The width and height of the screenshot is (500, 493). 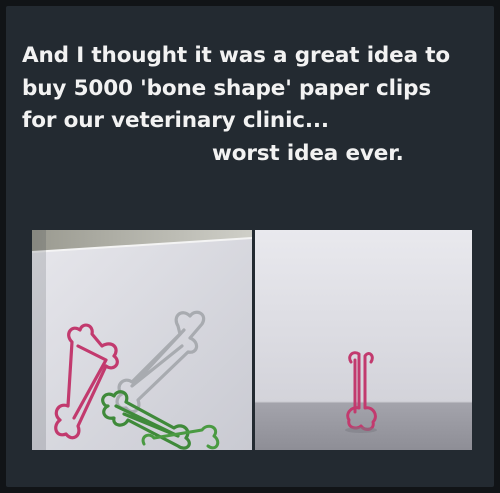 I want to click on caption-line-4: worst idea ever., so click(x=308, y=153).